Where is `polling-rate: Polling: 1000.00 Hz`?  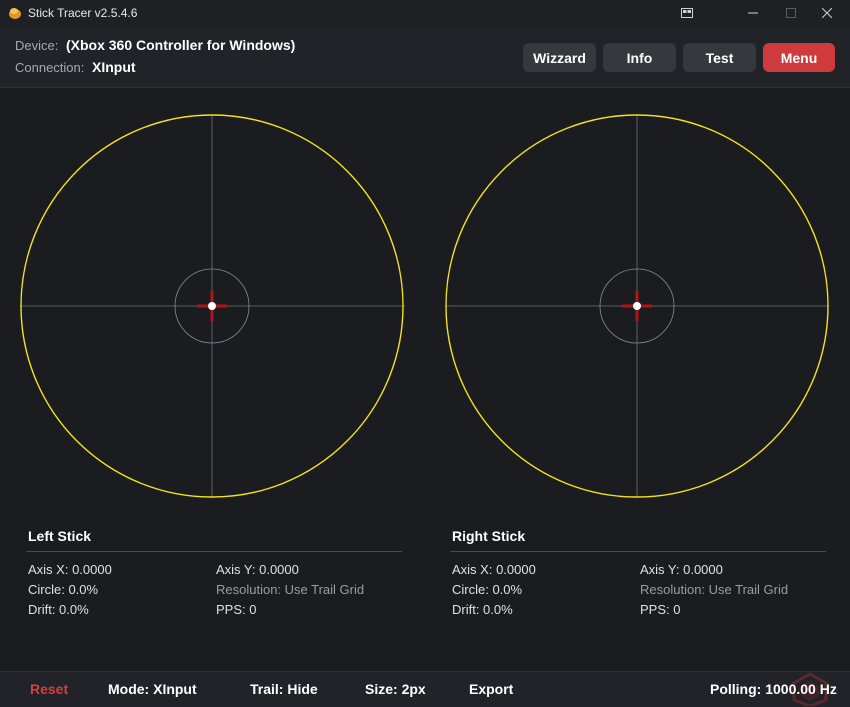
polling-rate: Polling: 1000.00 Hz is located at coordinates (773, 689).